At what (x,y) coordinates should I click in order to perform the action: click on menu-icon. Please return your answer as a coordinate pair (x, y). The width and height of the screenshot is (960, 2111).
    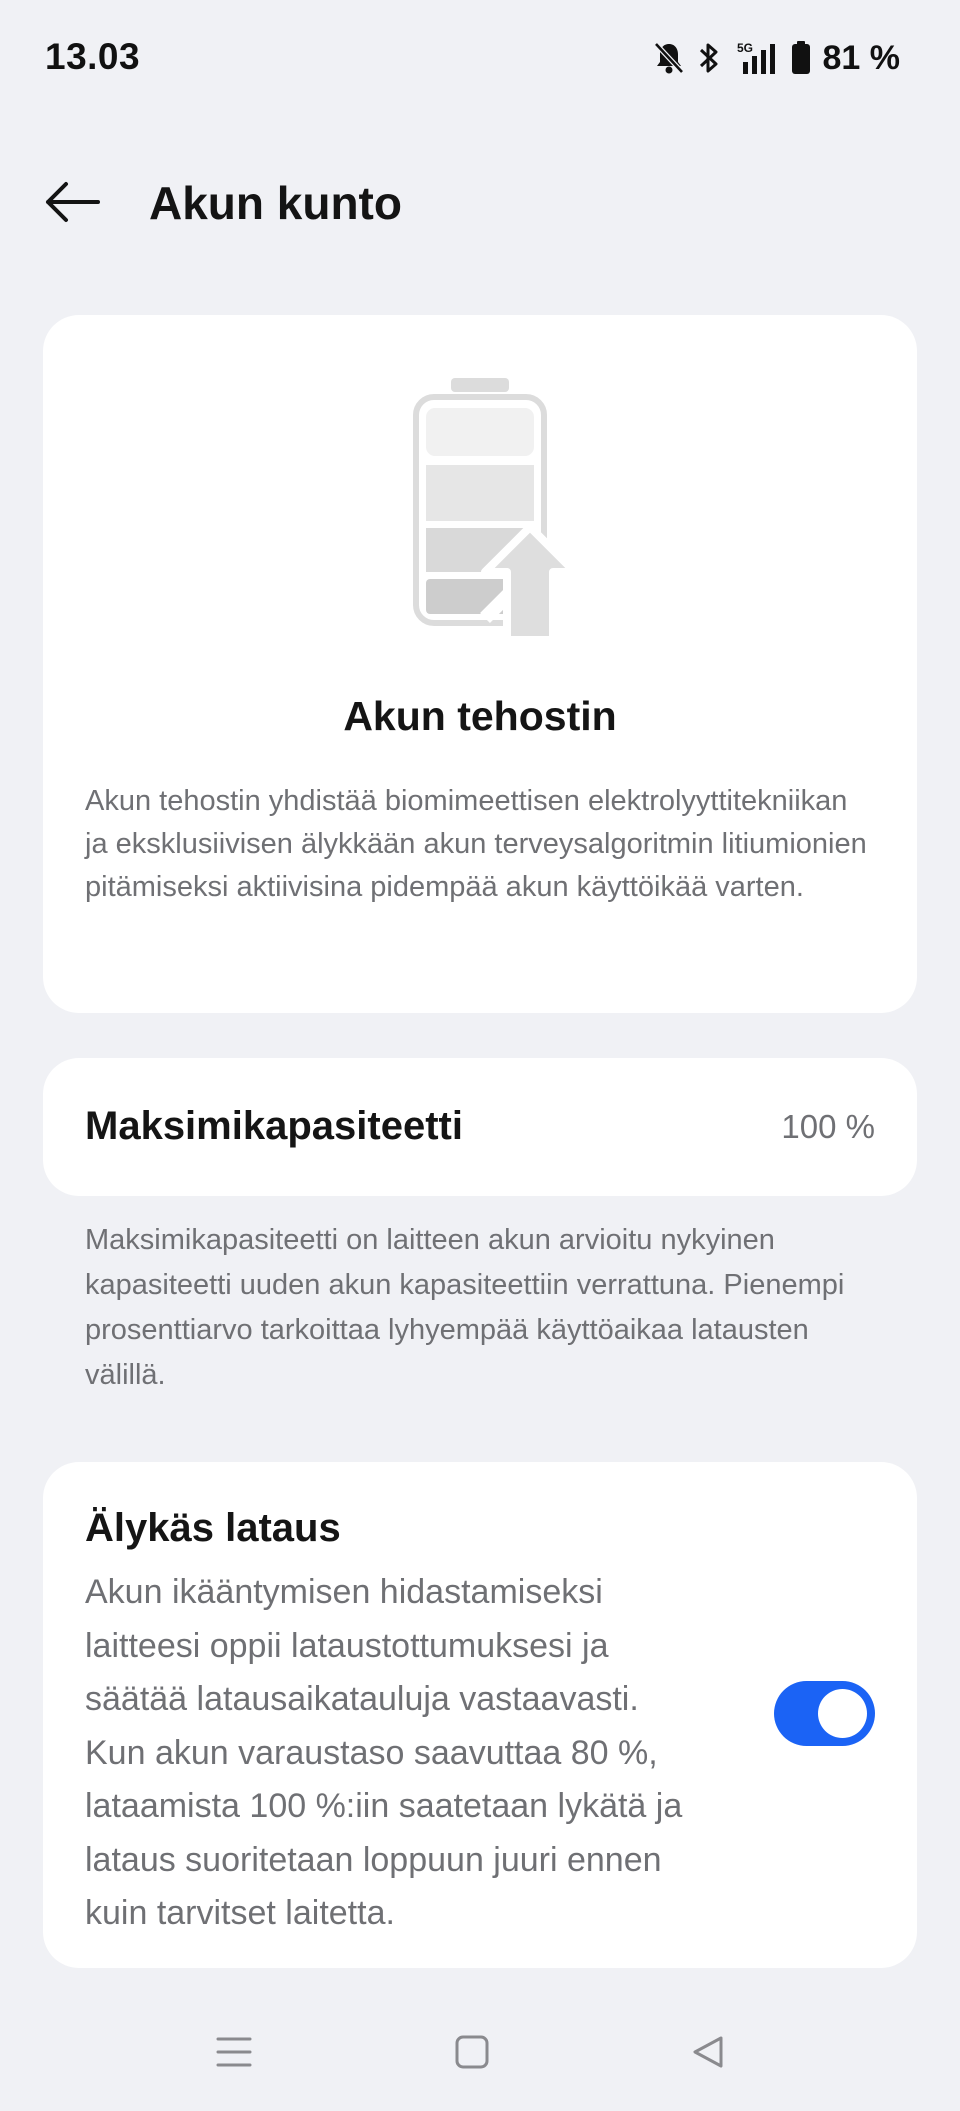
    Looking at the image, I should click on (234, 2054).